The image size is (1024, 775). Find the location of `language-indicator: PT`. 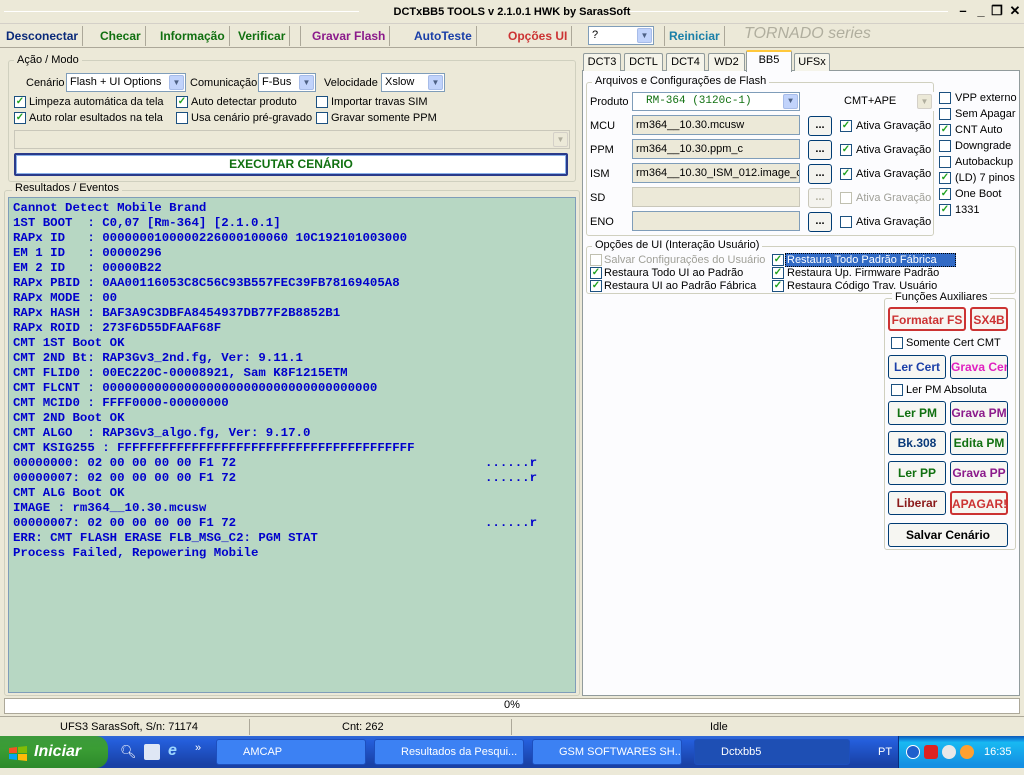

language-indicator: PT is located at coordinates (885, 752).